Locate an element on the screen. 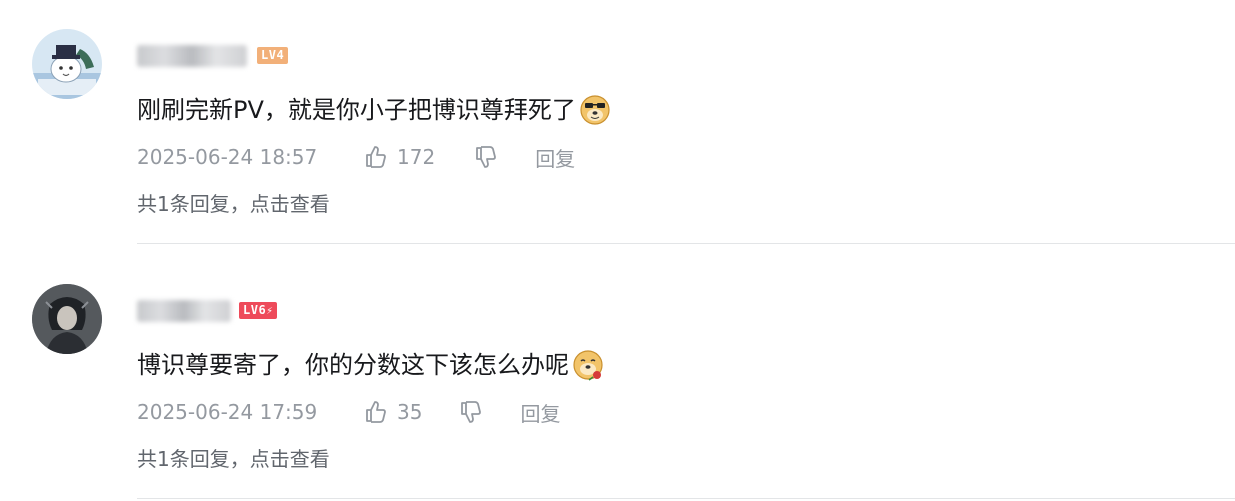 This screenshot has width=1235, height=501. like-button: 172 is located at coordinates (399, 157).